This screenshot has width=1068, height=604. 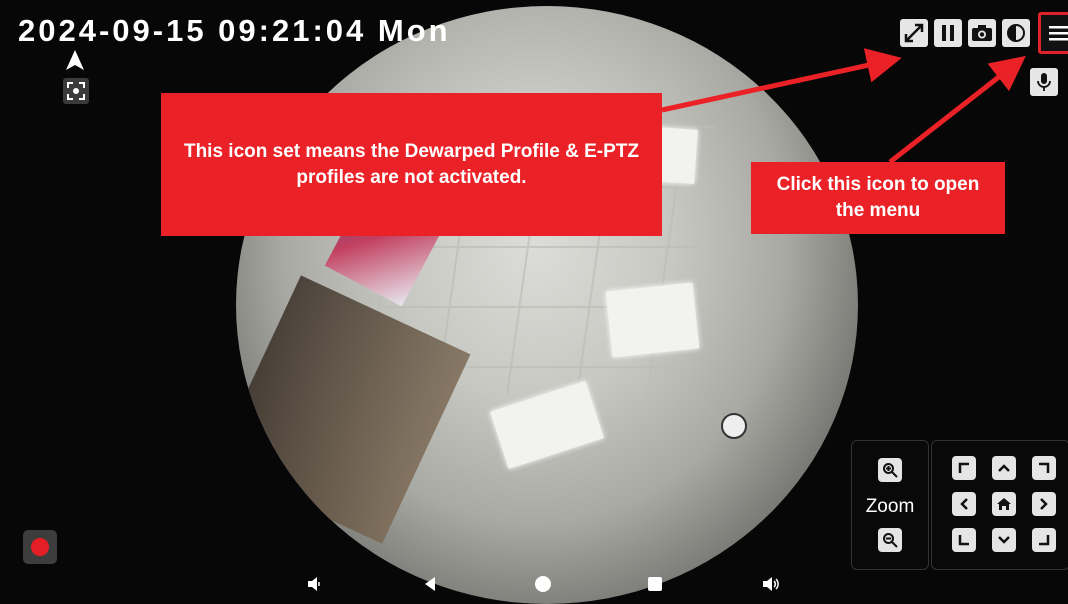 I want to click on microphone-icon-glyph, so click(x=1044, y=82).